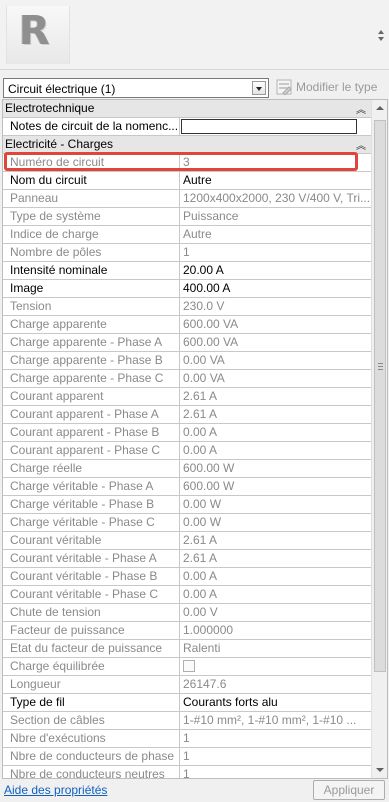 This screenshot has width=389, height=802. I want to click on chevron-down-icon, so click(259, 88).